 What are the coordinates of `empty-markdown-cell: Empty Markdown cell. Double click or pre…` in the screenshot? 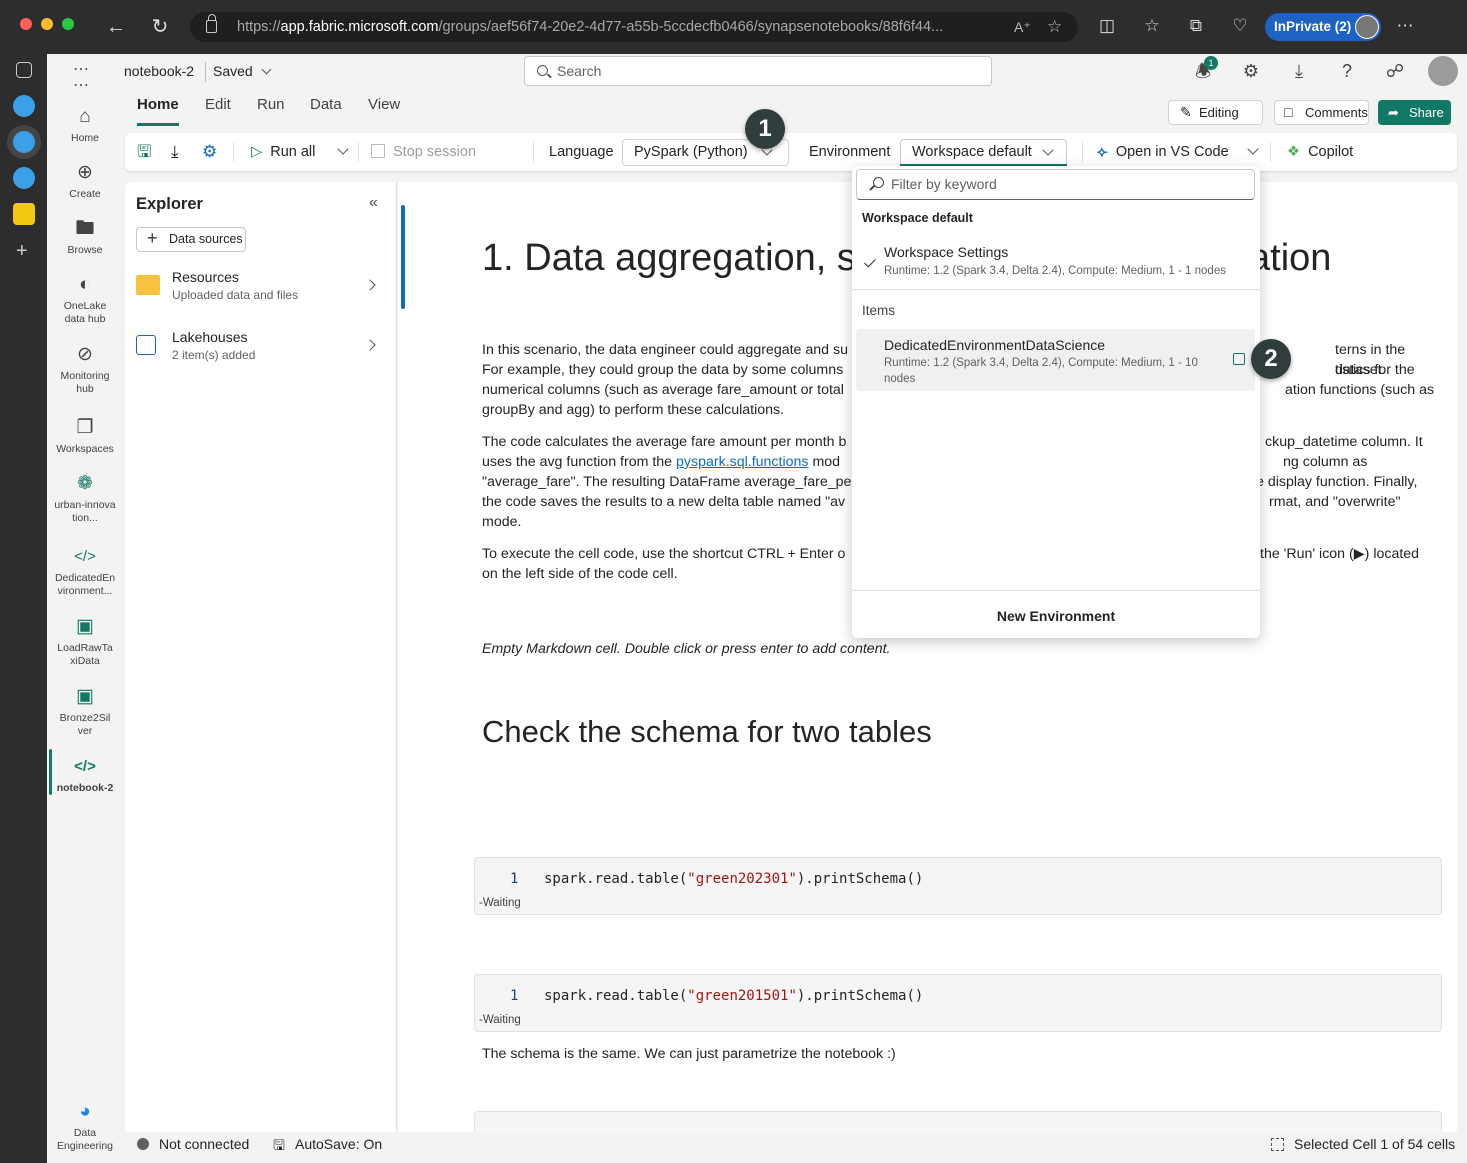 It's located at (686, 649).